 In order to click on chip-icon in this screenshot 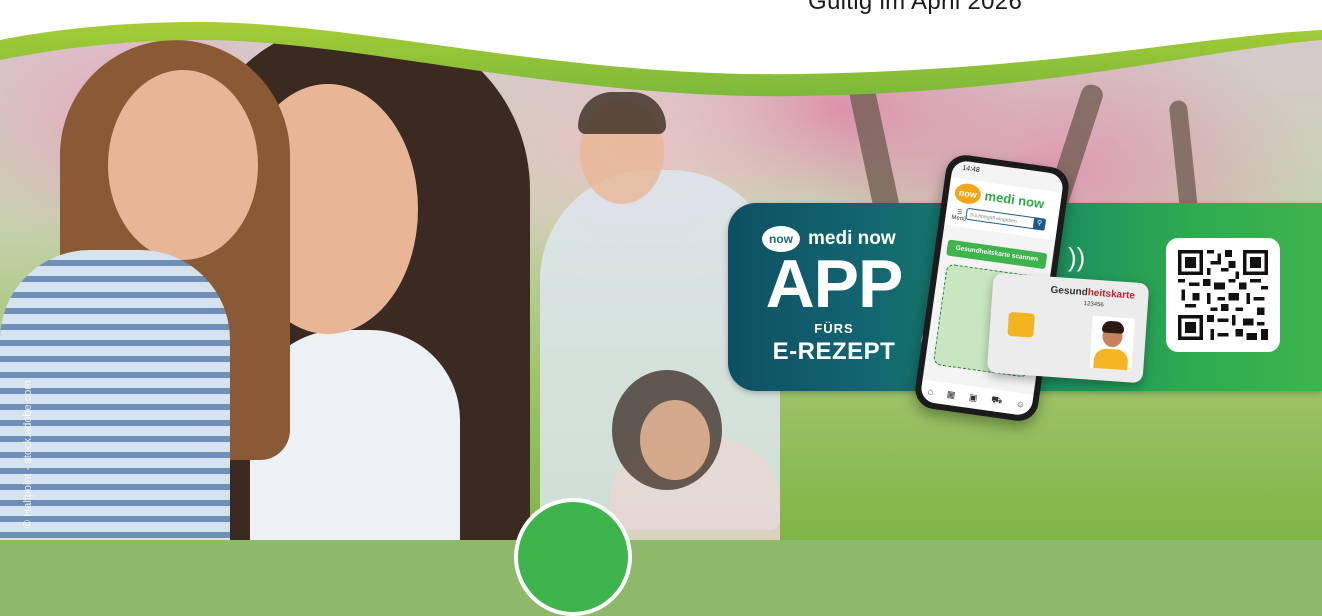, I will do `click(1021, 324)`.